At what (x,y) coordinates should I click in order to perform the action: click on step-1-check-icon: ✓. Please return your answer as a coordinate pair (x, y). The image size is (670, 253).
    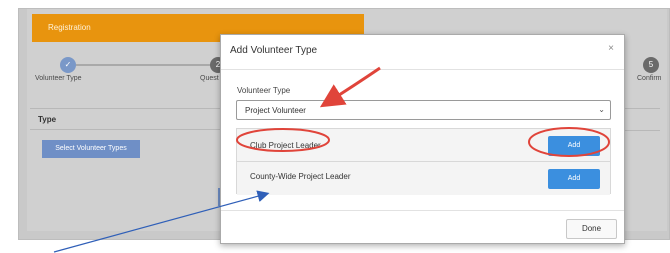
    Looking at the image, I should click on (68, 65).